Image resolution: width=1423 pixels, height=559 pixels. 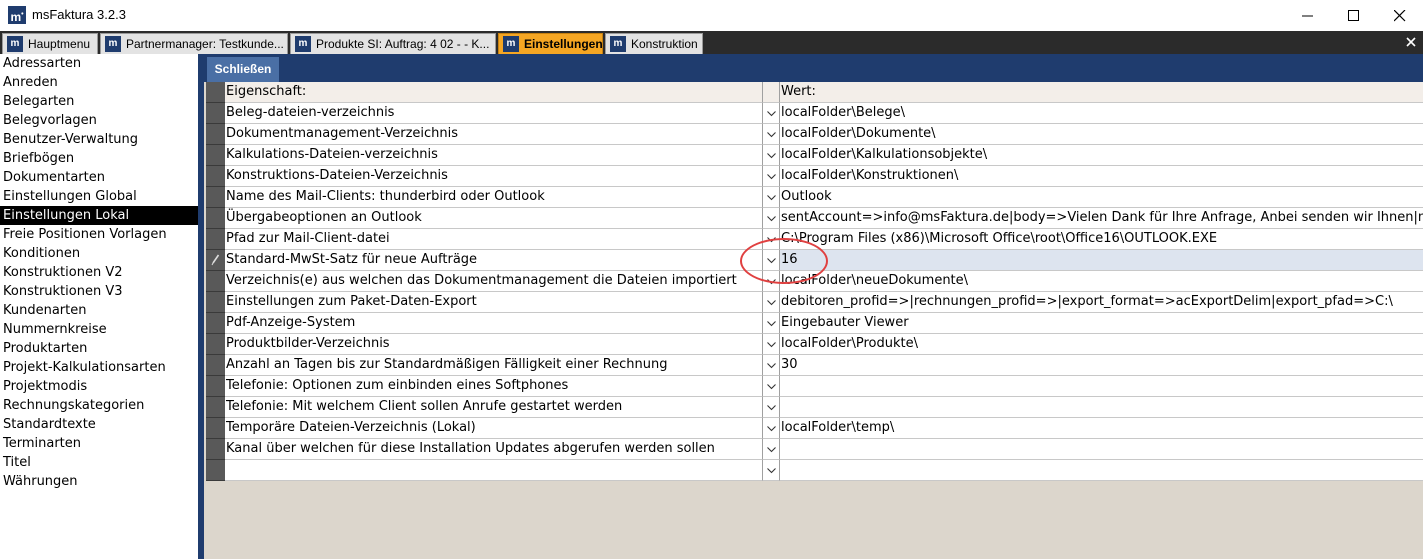 I want to click on nav-item-konstruktionen-v3: Konstruktionen V3, so click(x=99, y=291).